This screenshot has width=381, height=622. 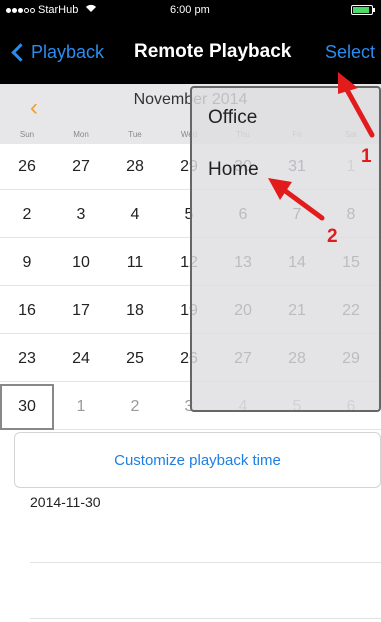 What do you see at coordinates (68, 51) in the screenshot?
I see `back-button-label: Playback` at bounding box center [68, 51].